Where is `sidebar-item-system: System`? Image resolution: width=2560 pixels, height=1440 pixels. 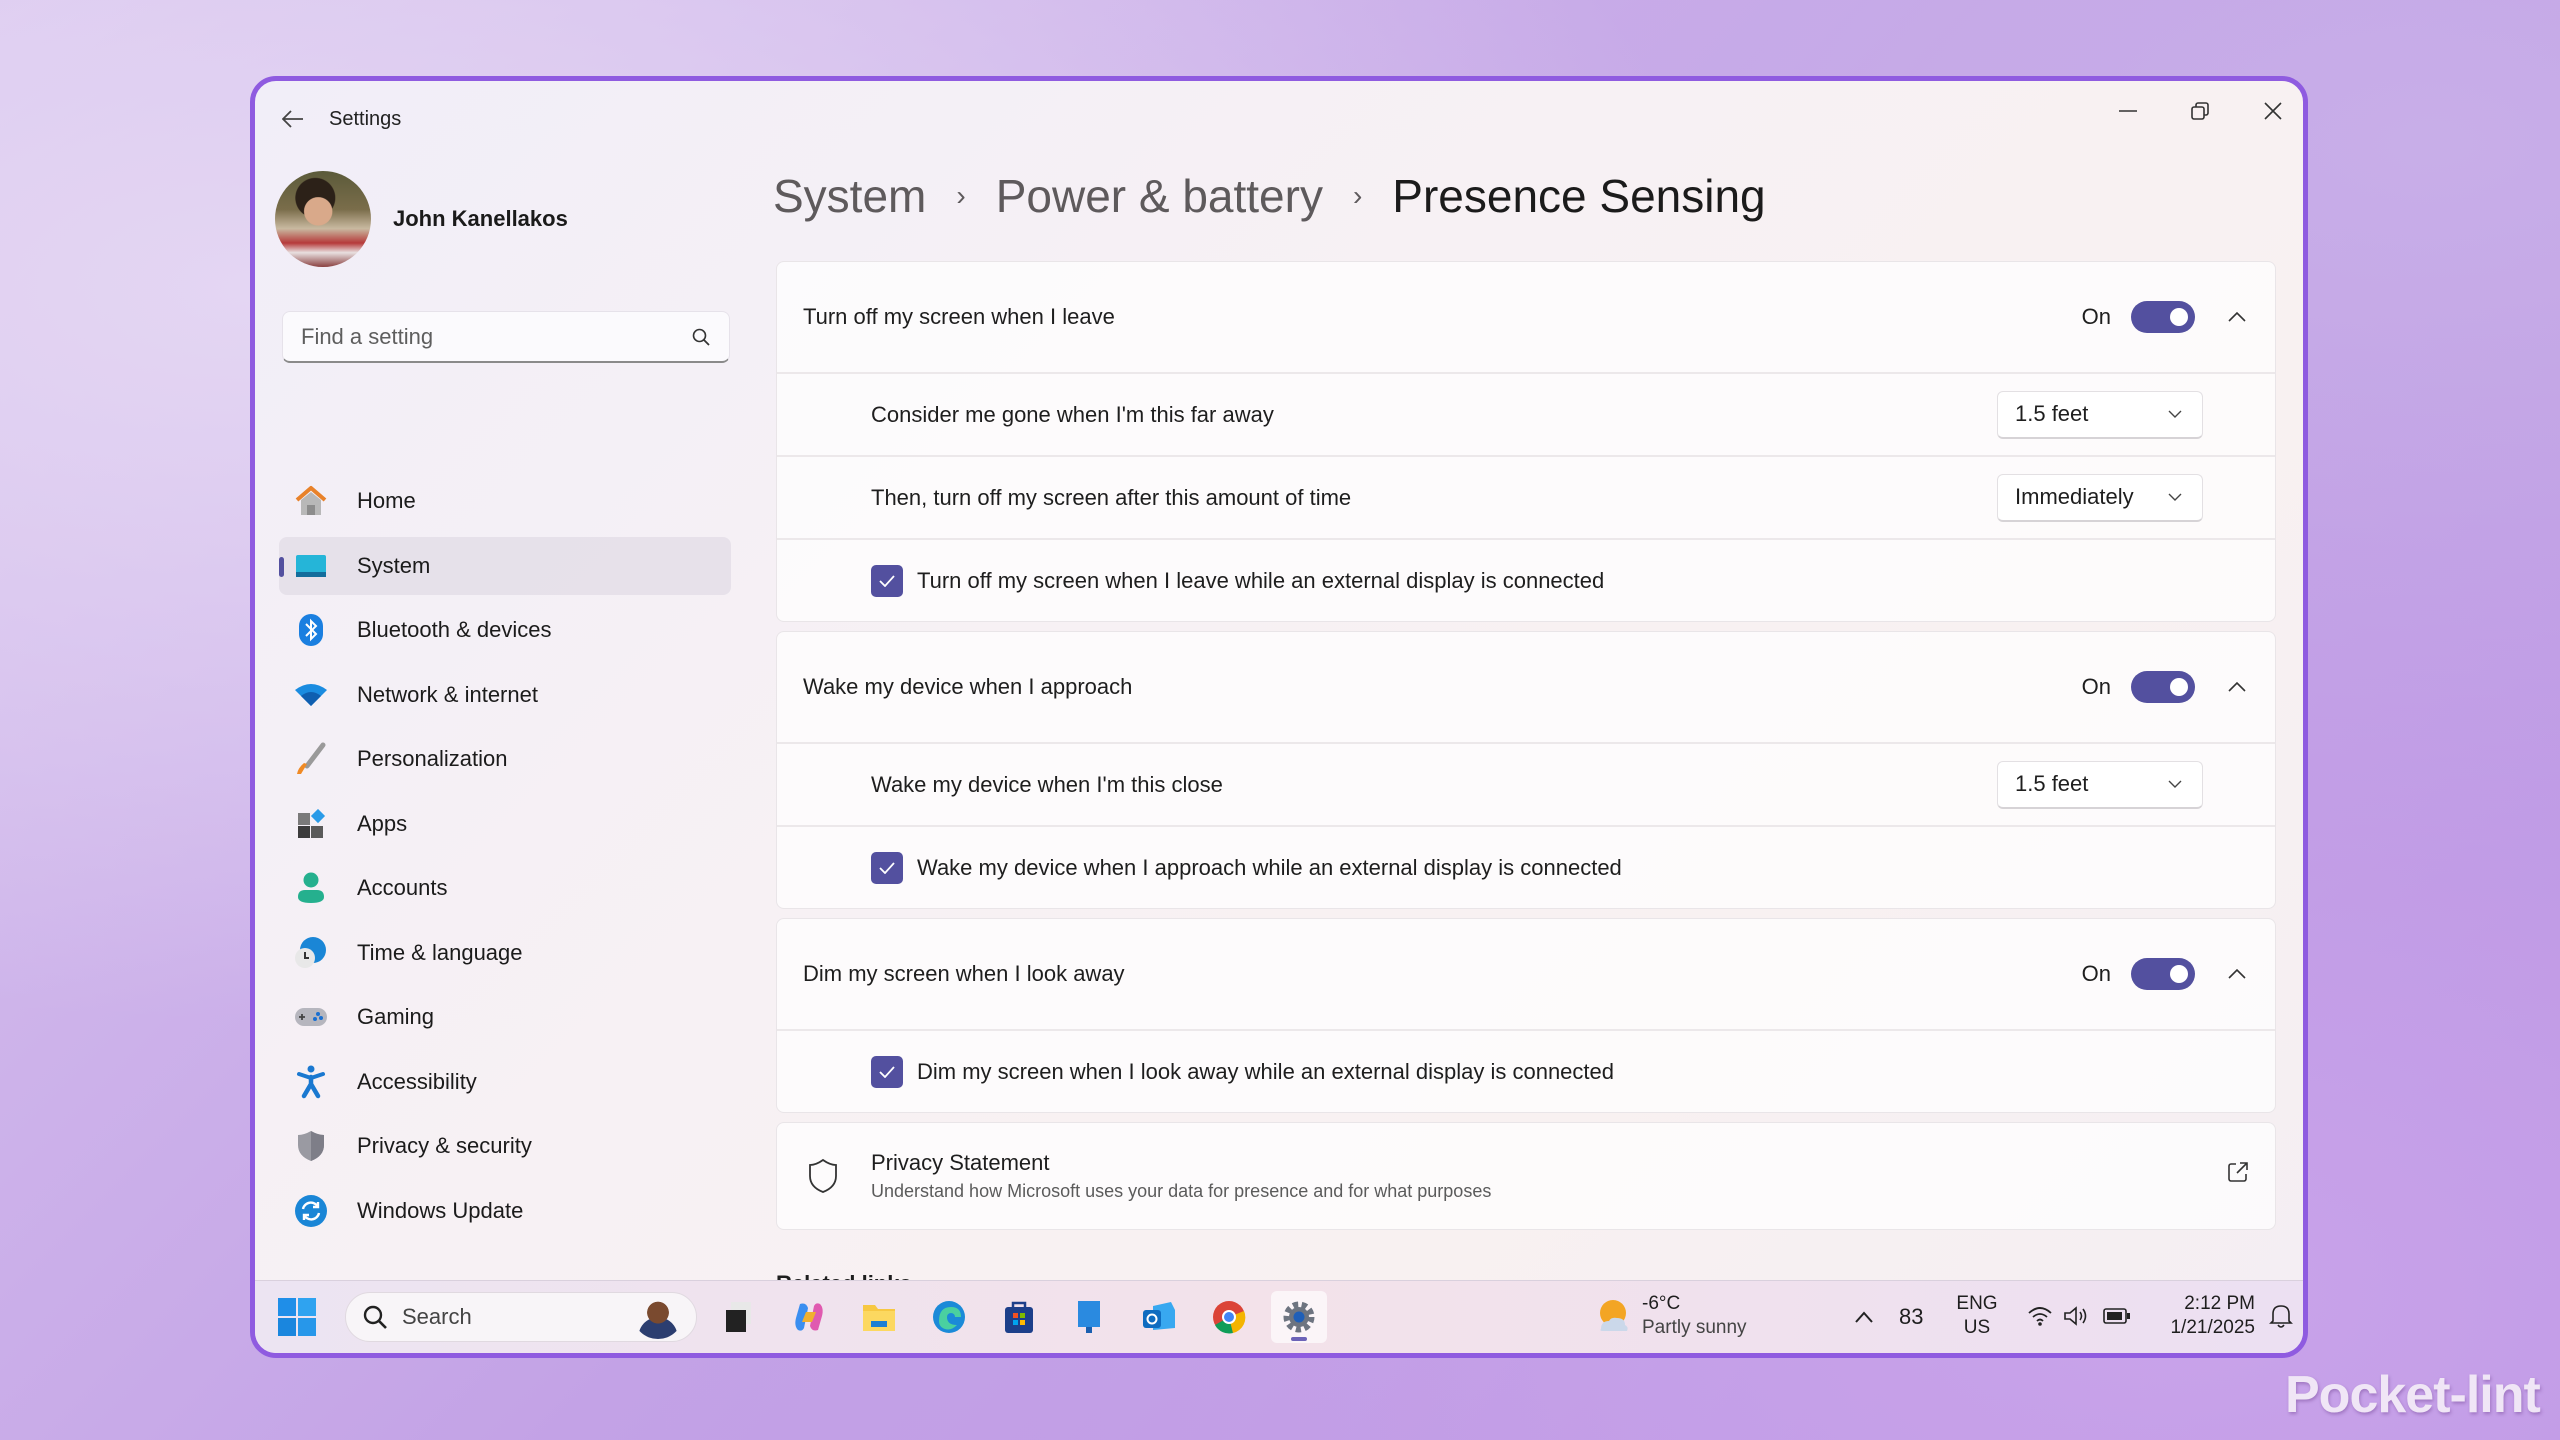 sidebar-item-system: System is located at coordinates (505, 565).